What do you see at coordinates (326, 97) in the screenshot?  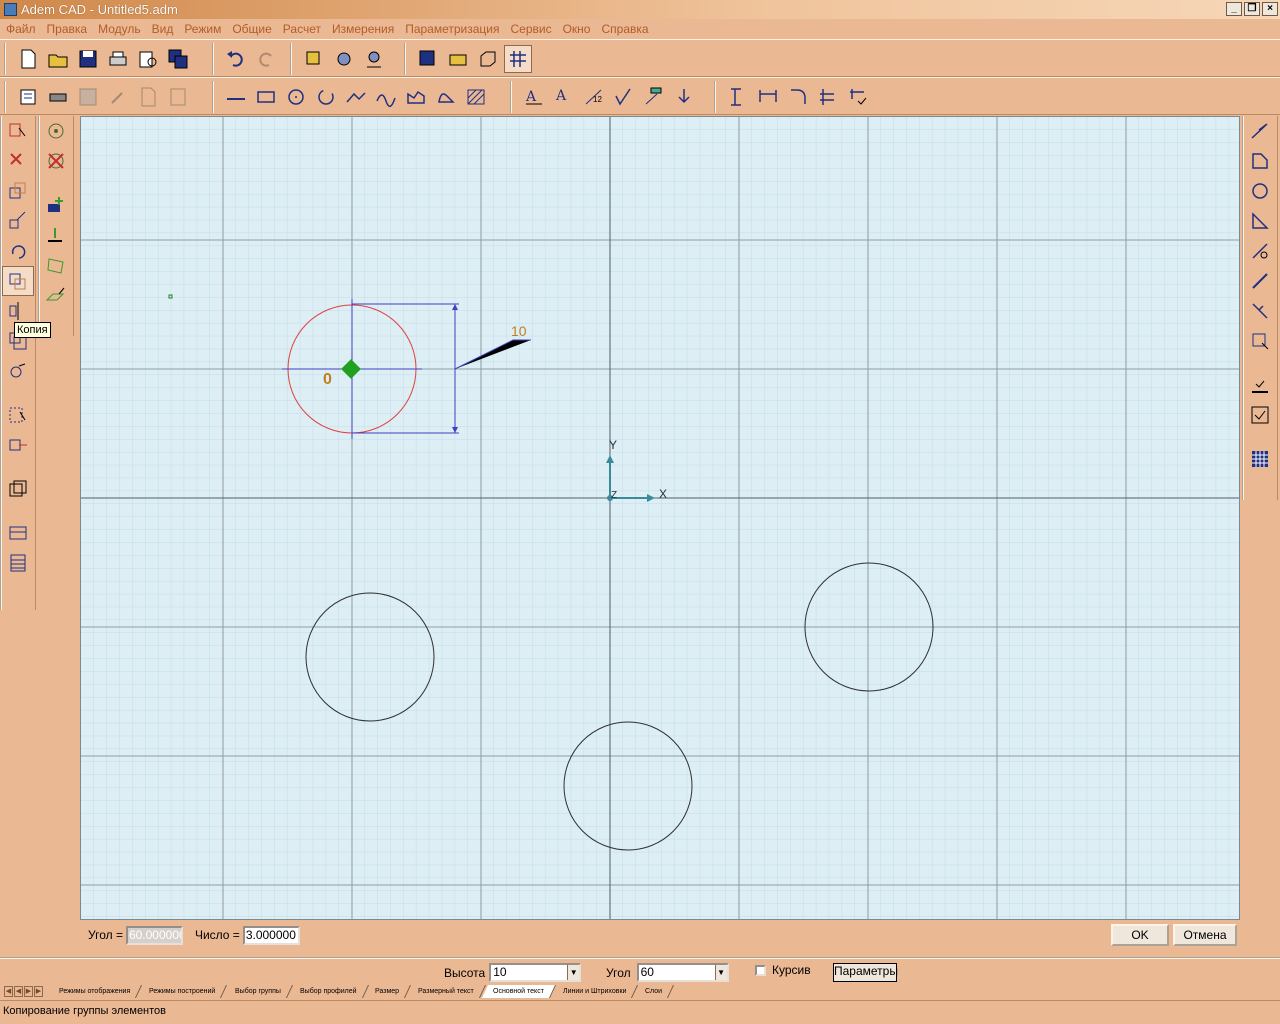 I see `circle-tangent-icon` at bounding box center [326, 97].